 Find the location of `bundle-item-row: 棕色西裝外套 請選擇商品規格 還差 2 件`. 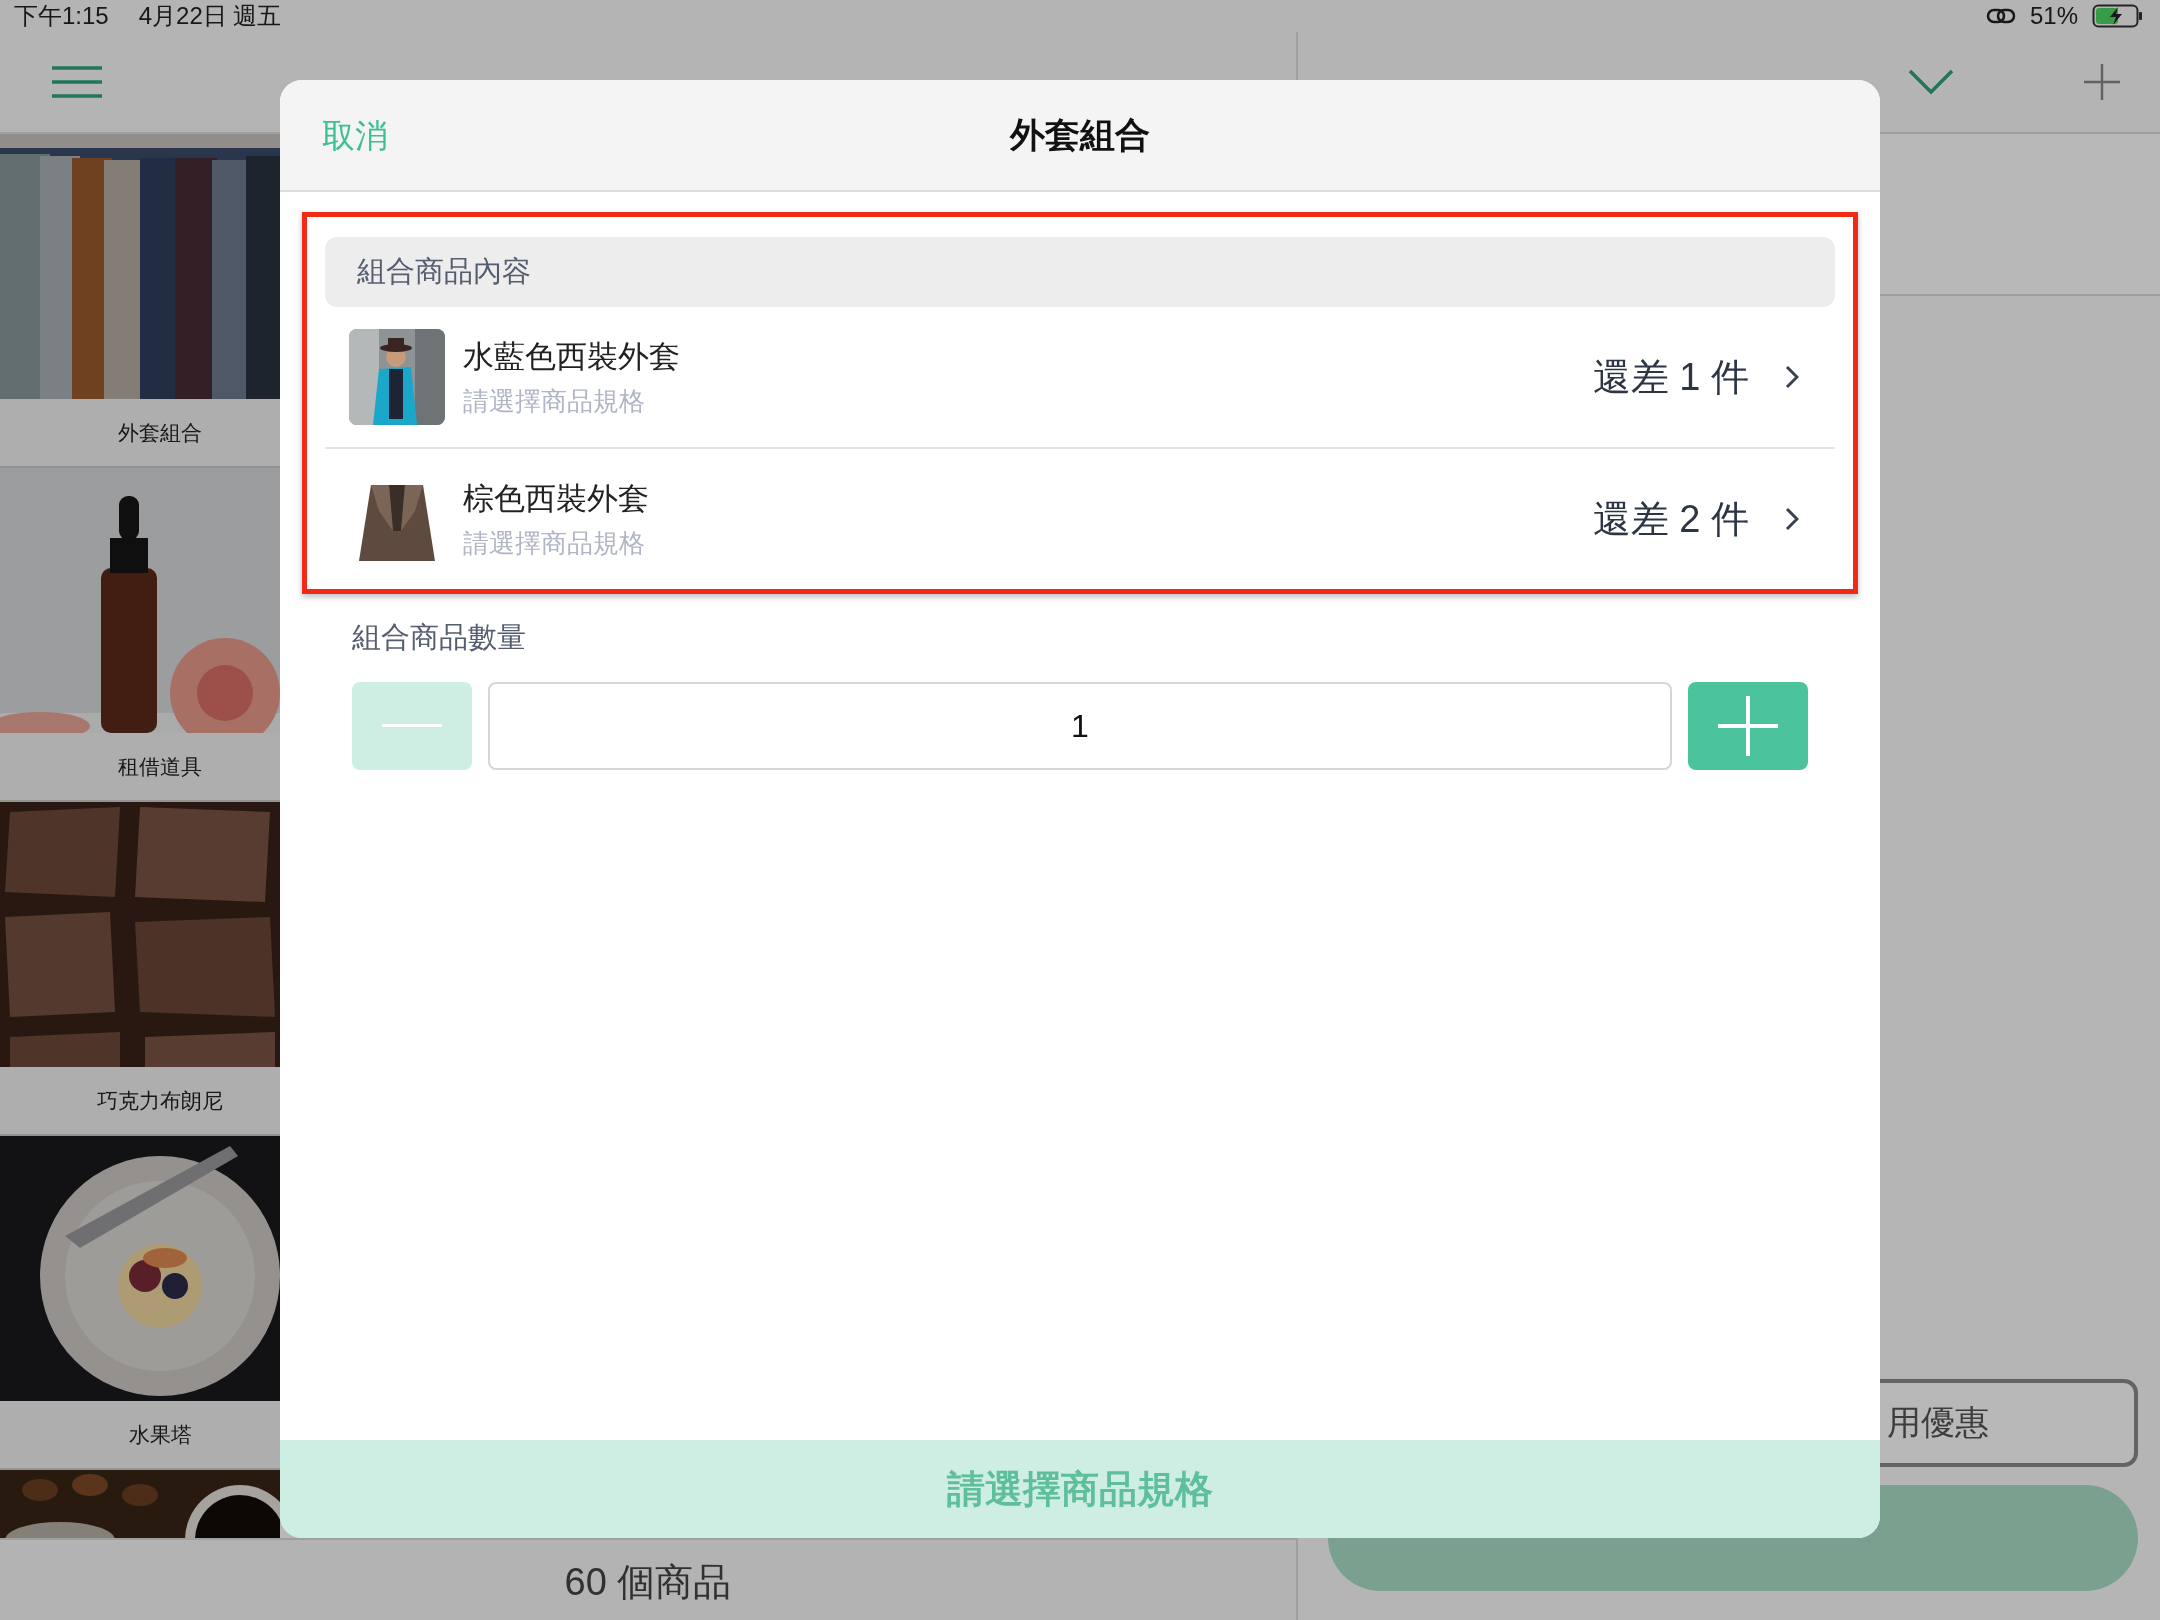

bundle-item-row: 棕色西裝外套 請選擇商品規格 還差 2 件 is located at coordinates (1080, 518).